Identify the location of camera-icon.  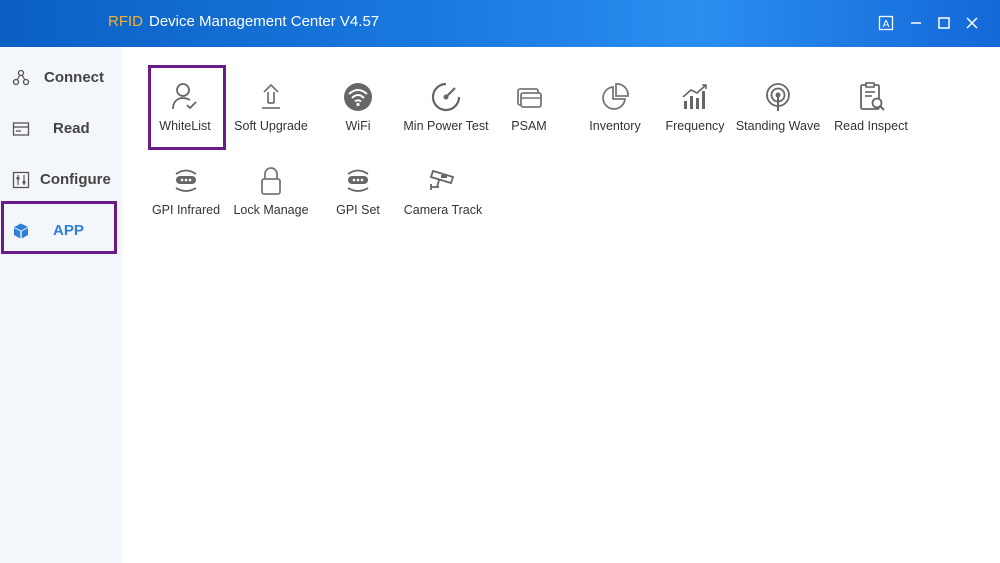
(442, 179).